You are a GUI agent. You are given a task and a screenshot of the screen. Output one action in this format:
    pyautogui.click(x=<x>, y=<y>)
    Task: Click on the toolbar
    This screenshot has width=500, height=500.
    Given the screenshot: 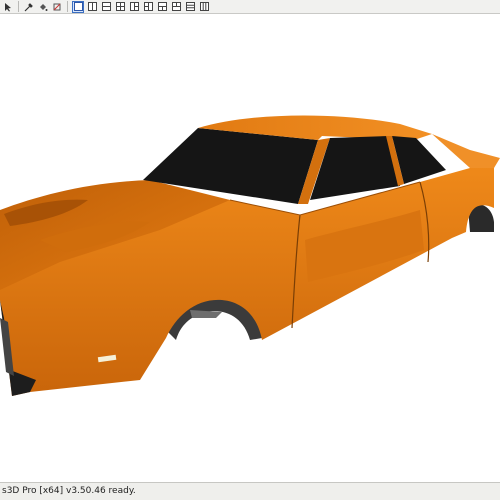 What is the action you would take?
    pyautogui.click(x=250, y=7)
    